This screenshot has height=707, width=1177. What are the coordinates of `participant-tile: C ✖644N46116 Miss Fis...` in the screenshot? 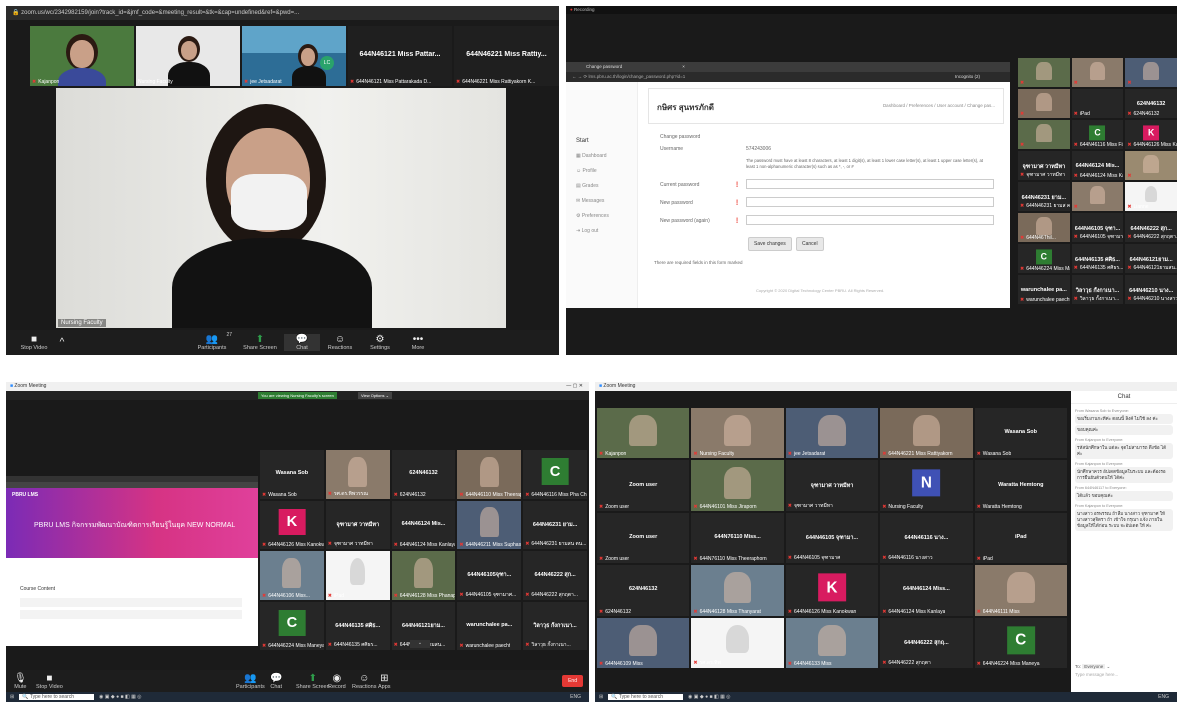 It's located at (1097, 134).